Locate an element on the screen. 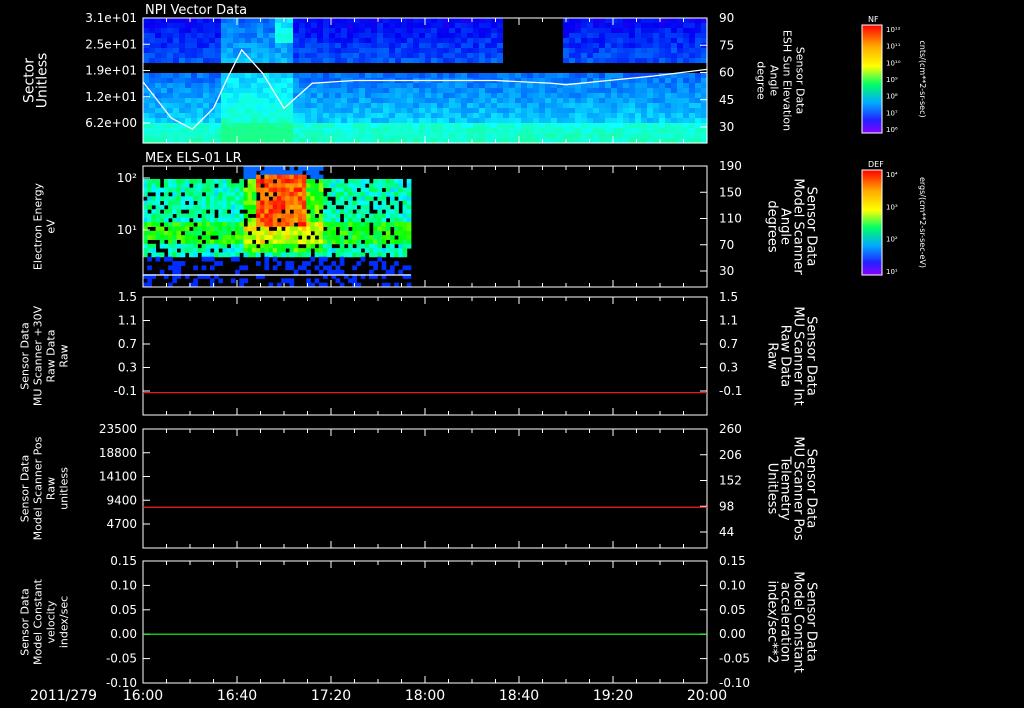 This screenshot has height=708, width=1024. y-tick-label: 1.1 is located at coordinates (127, 321).